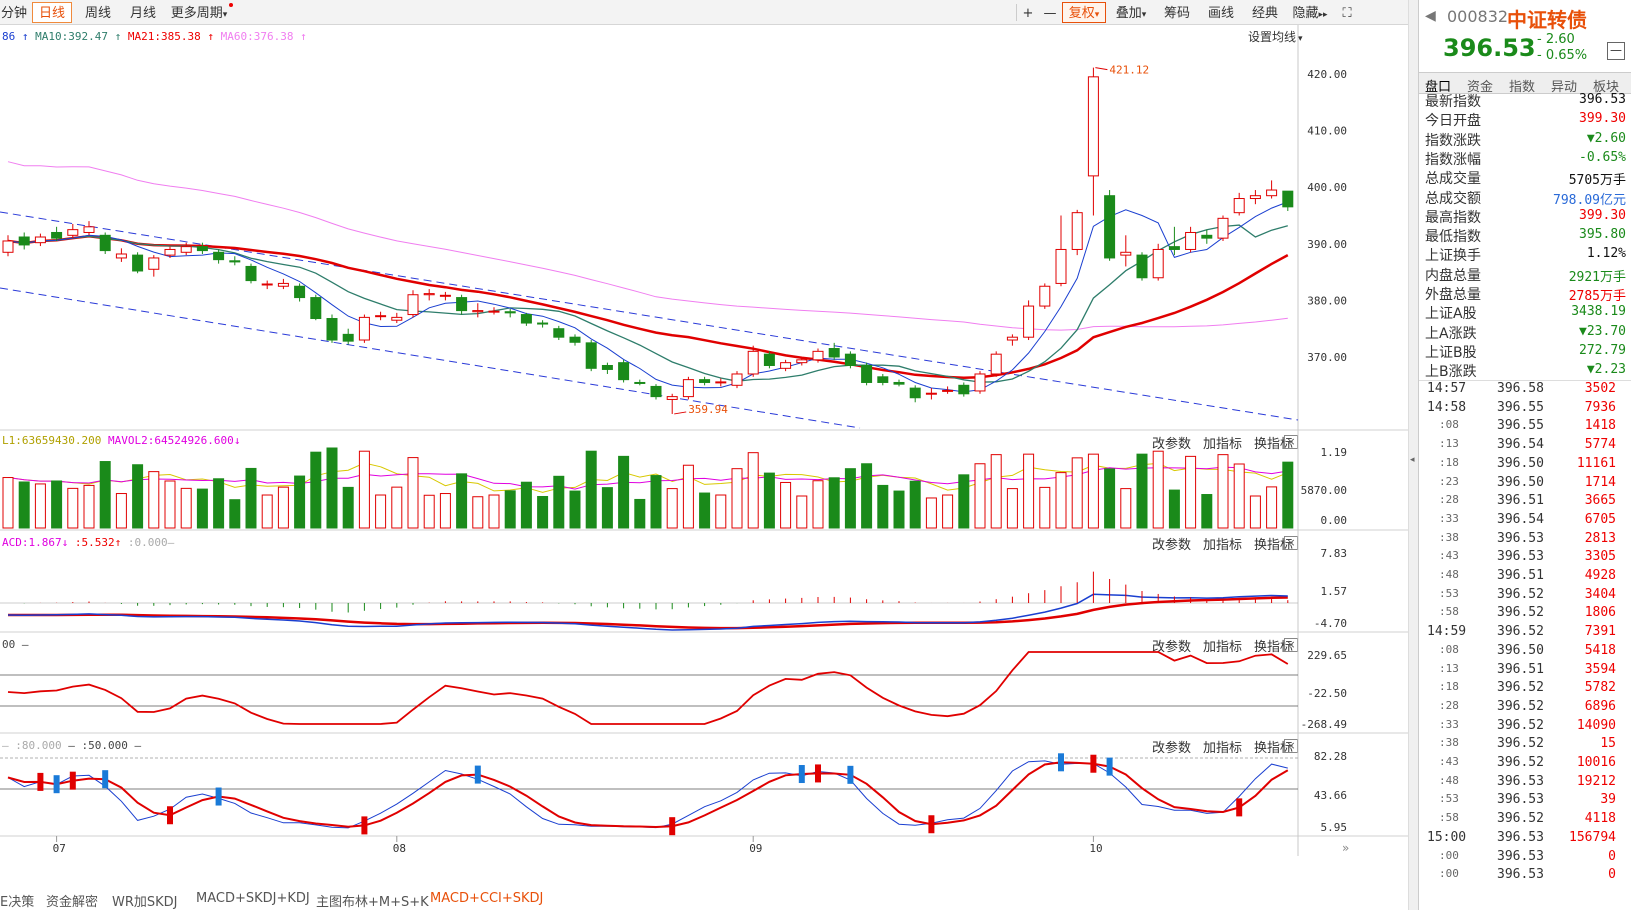 Image resolution: width=1631 pixels, height=910 pixels. I want to click on y-axis-main-label: 420.00, so click(1327, 74).